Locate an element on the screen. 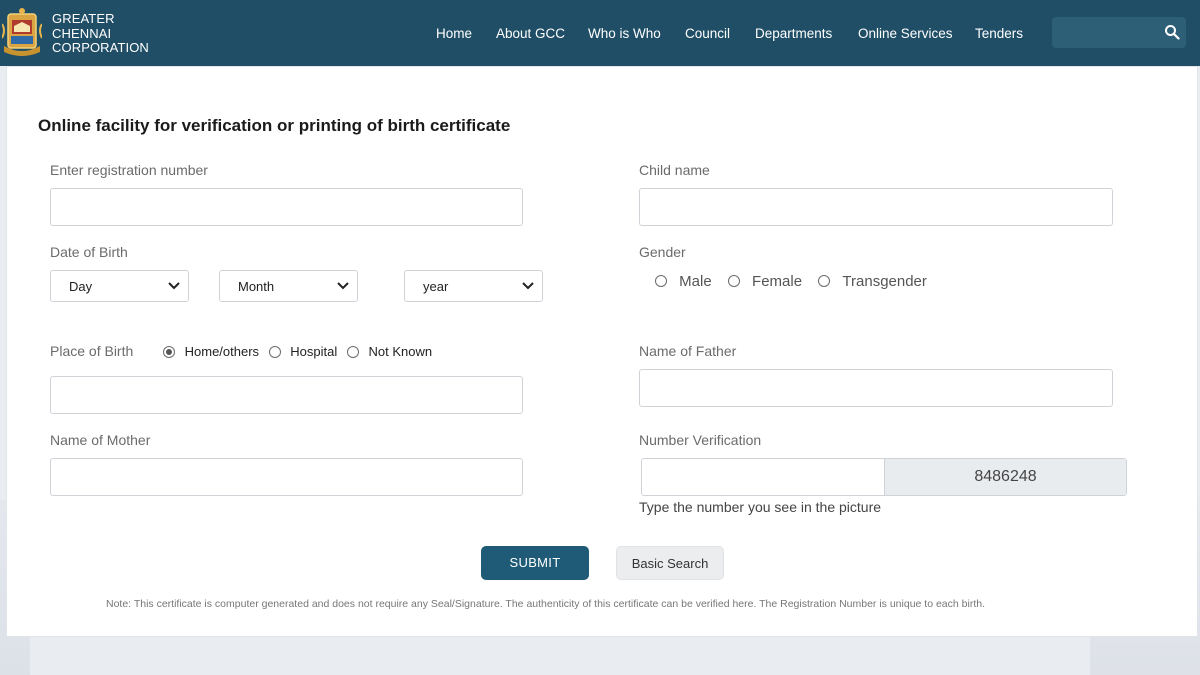  captcha-input is located at coordinates (762, 477).